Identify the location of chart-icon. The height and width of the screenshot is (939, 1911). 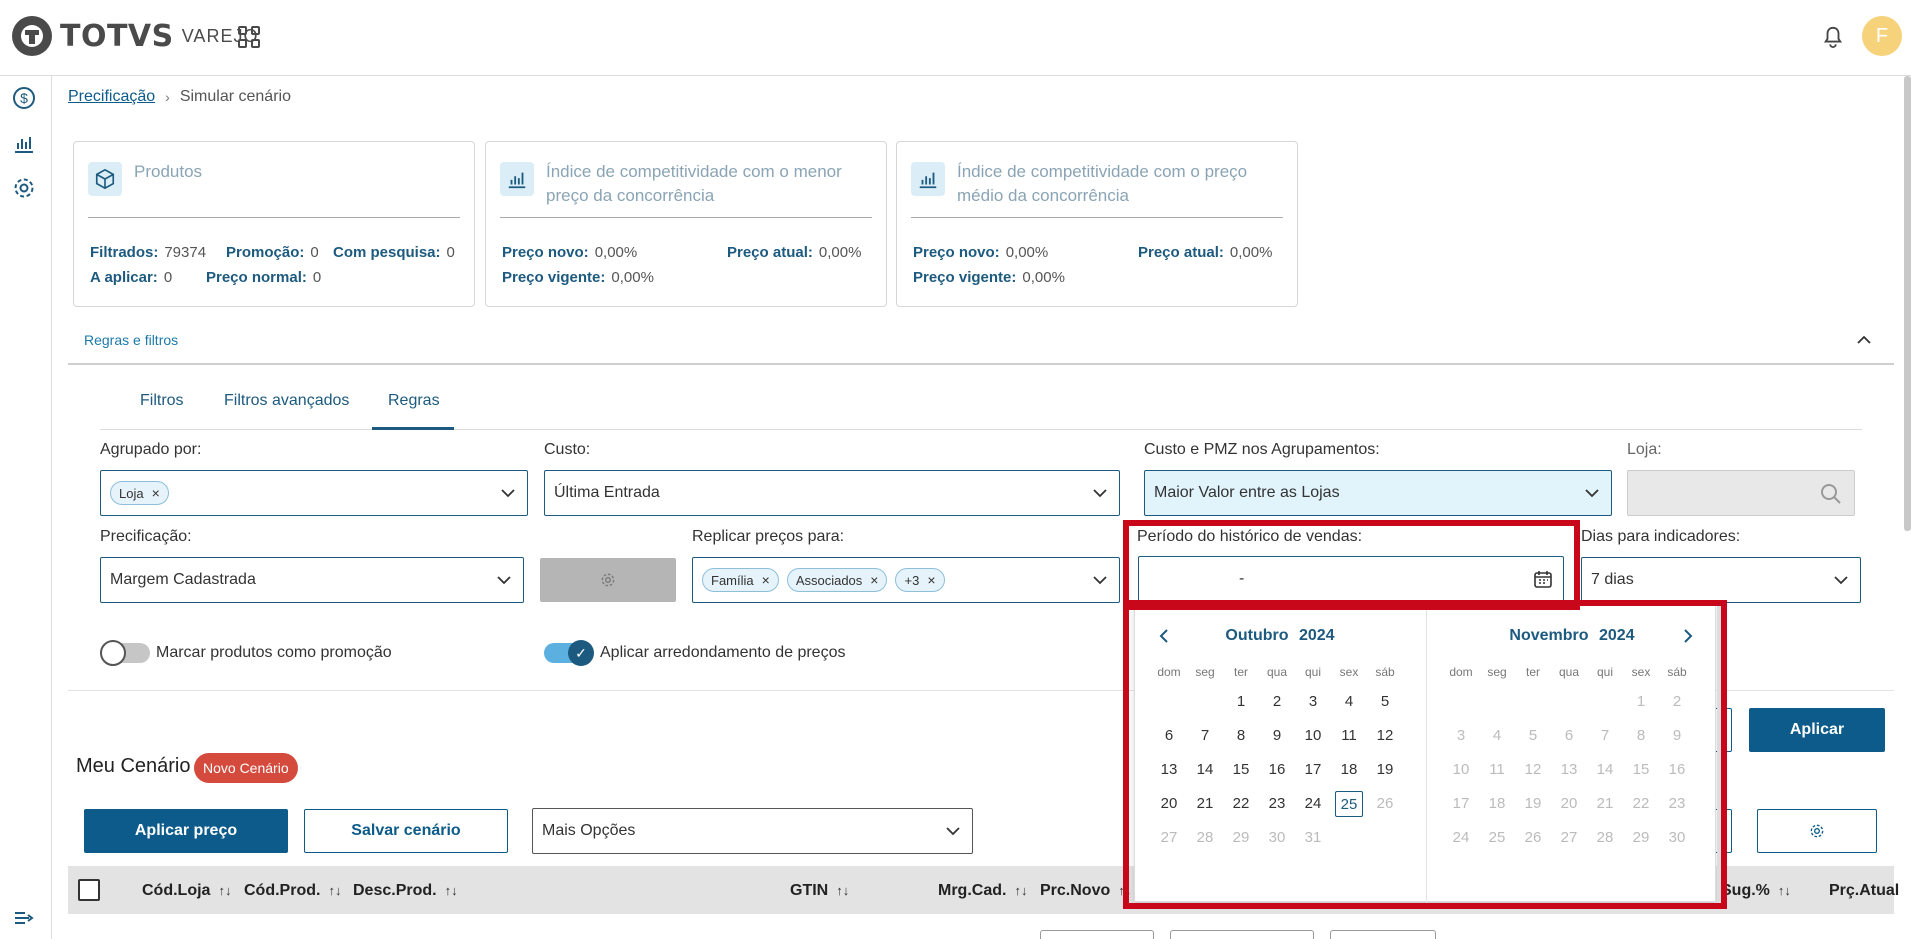
(24, 144).